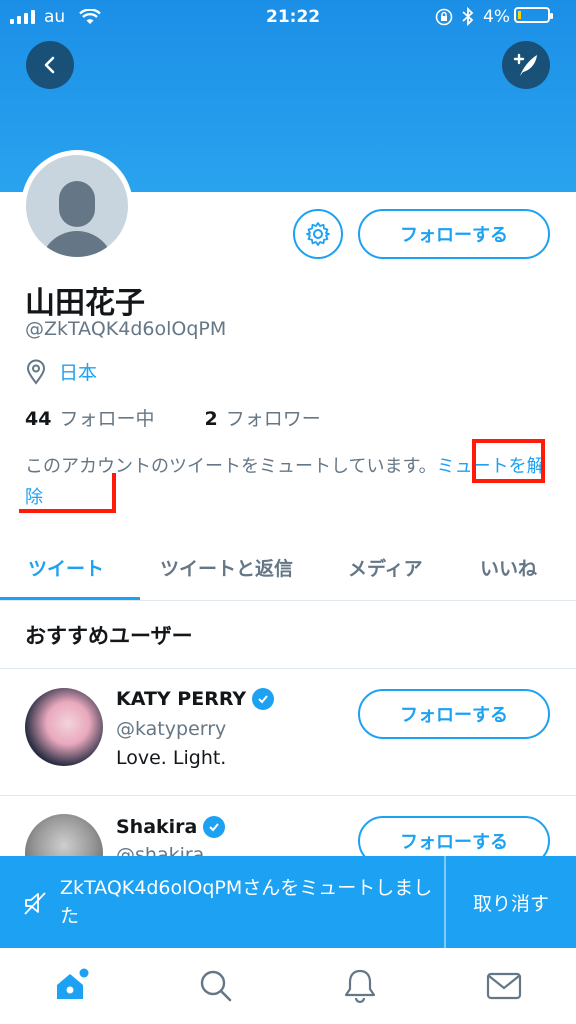 Image resolution: width=576 pixels, height=1024 pixels. What do you see at coordinates (171, 729) in the screenshot?
I see `user-handle: @katyperry` at bounding box center [171, 729].